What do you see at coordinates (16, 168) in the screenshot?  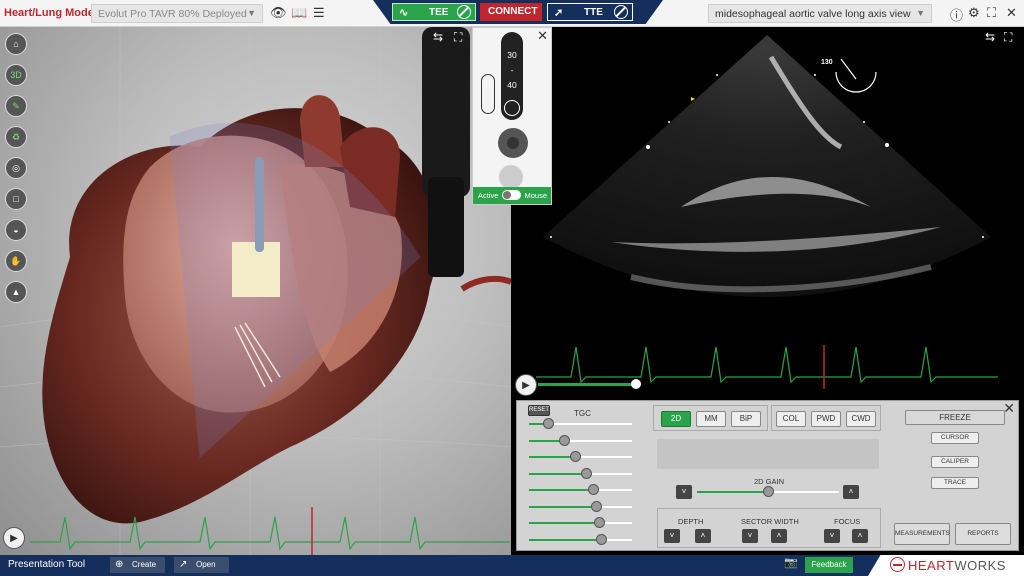 I see `target-icon: ◎` at bounding box center [16, 168].